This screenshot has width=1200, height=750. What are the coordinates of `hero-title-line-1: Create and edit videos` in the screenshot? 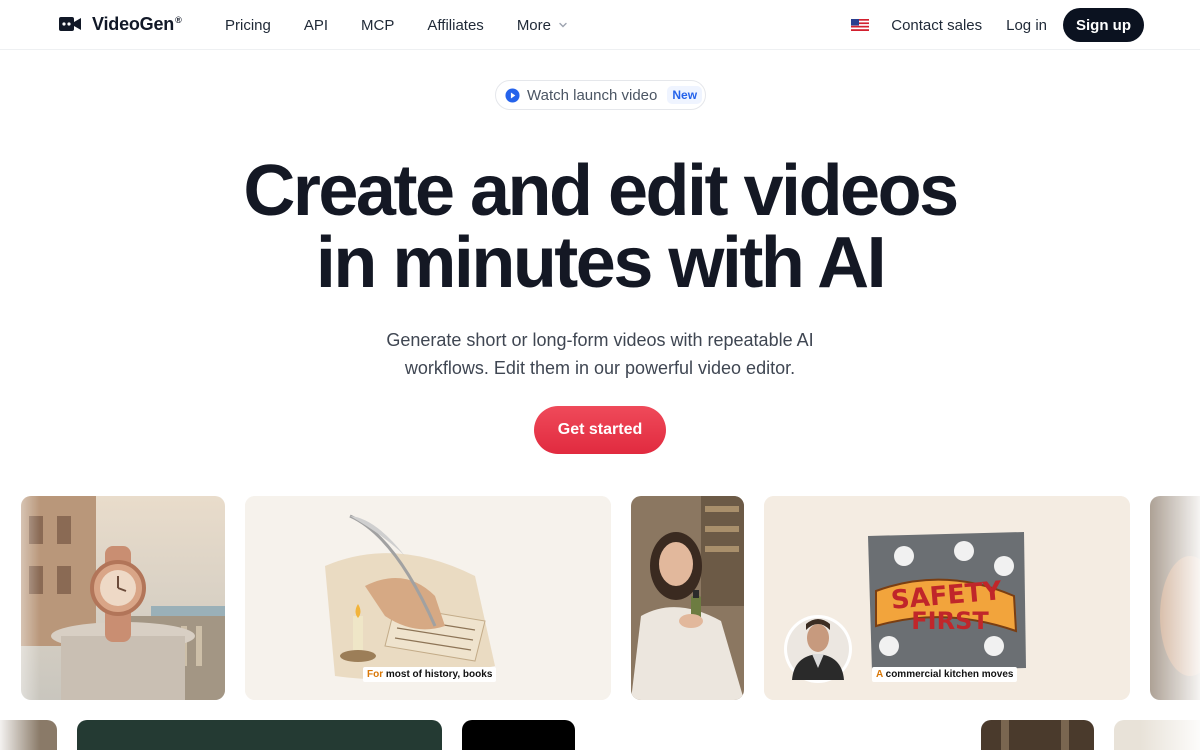 It's located at (601, 191).